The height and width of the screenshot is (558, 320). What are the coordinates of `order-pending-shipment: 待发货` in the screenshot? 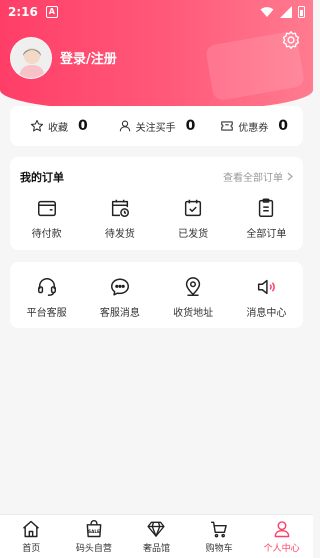 It's located at (119, 218).